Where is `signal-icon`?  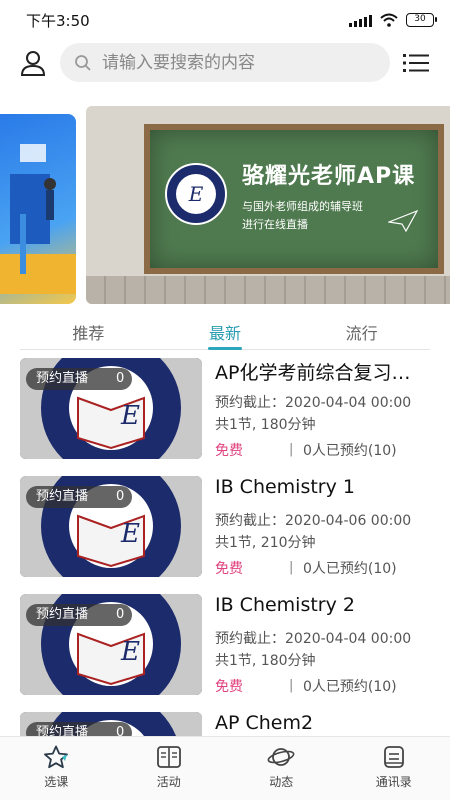
signal-icon is located at coordinates (360, 20).